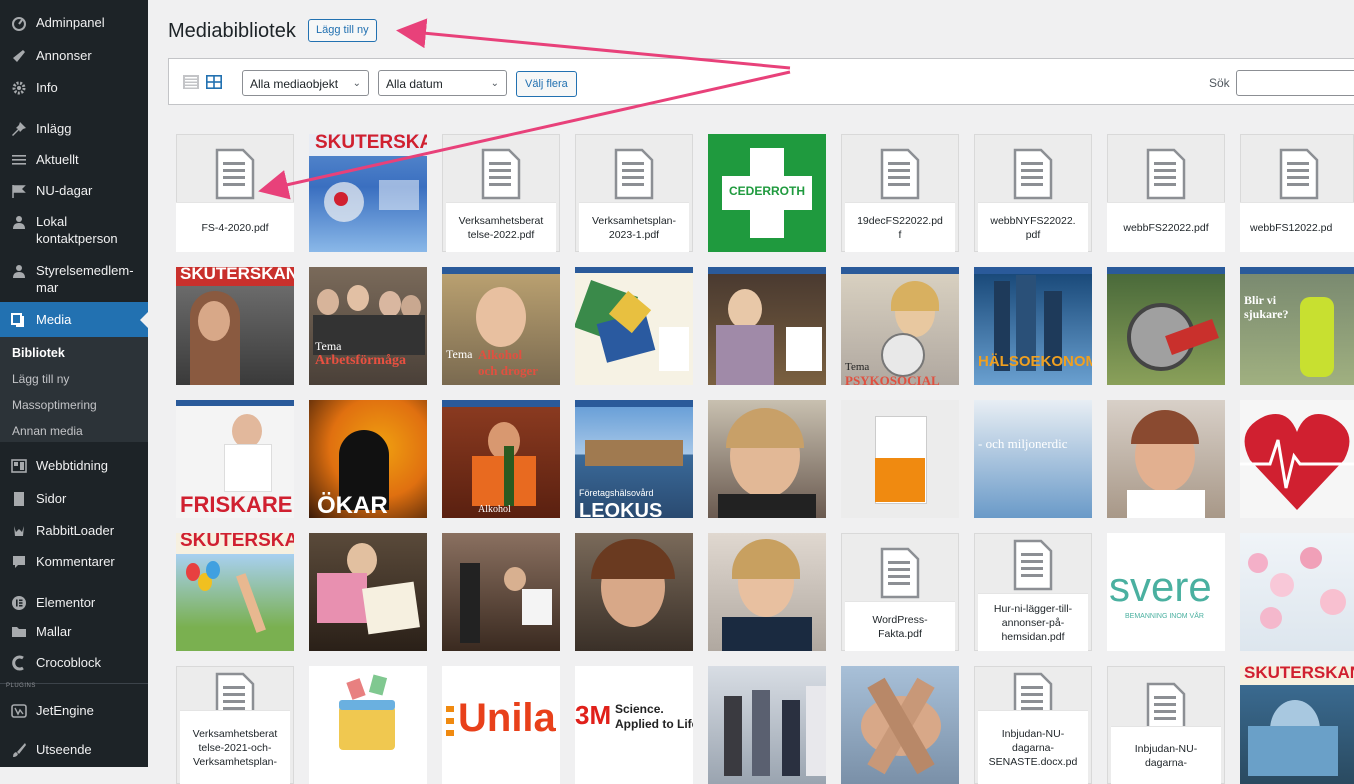  I want to click on sidebar-item-sidor: Sidor, so click(74, 499).